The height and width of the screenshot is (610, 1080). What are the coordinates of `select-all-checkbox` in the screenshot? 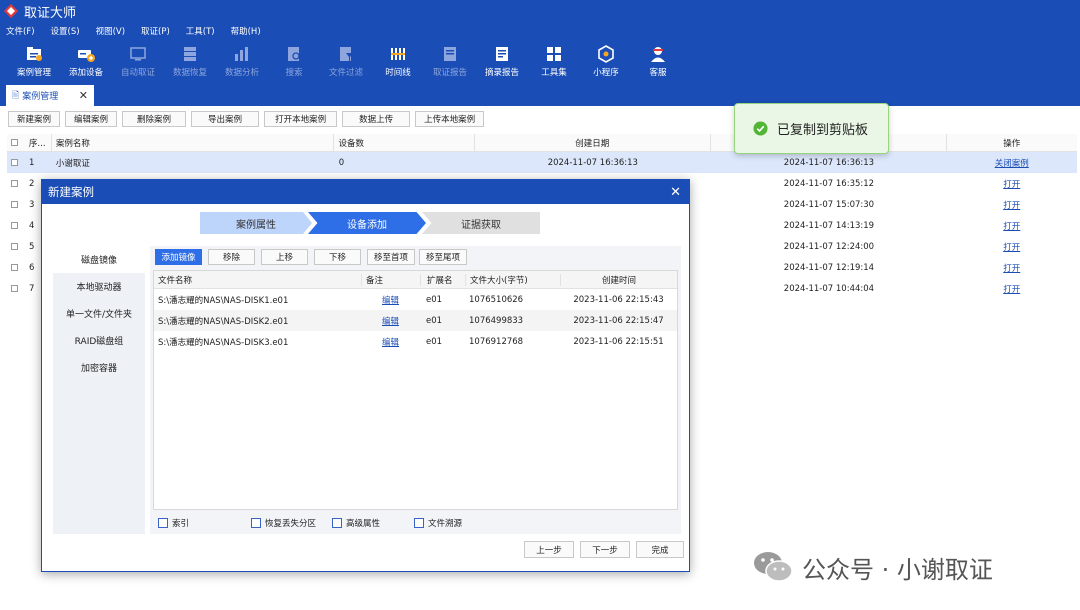 It's located at (15, 142).